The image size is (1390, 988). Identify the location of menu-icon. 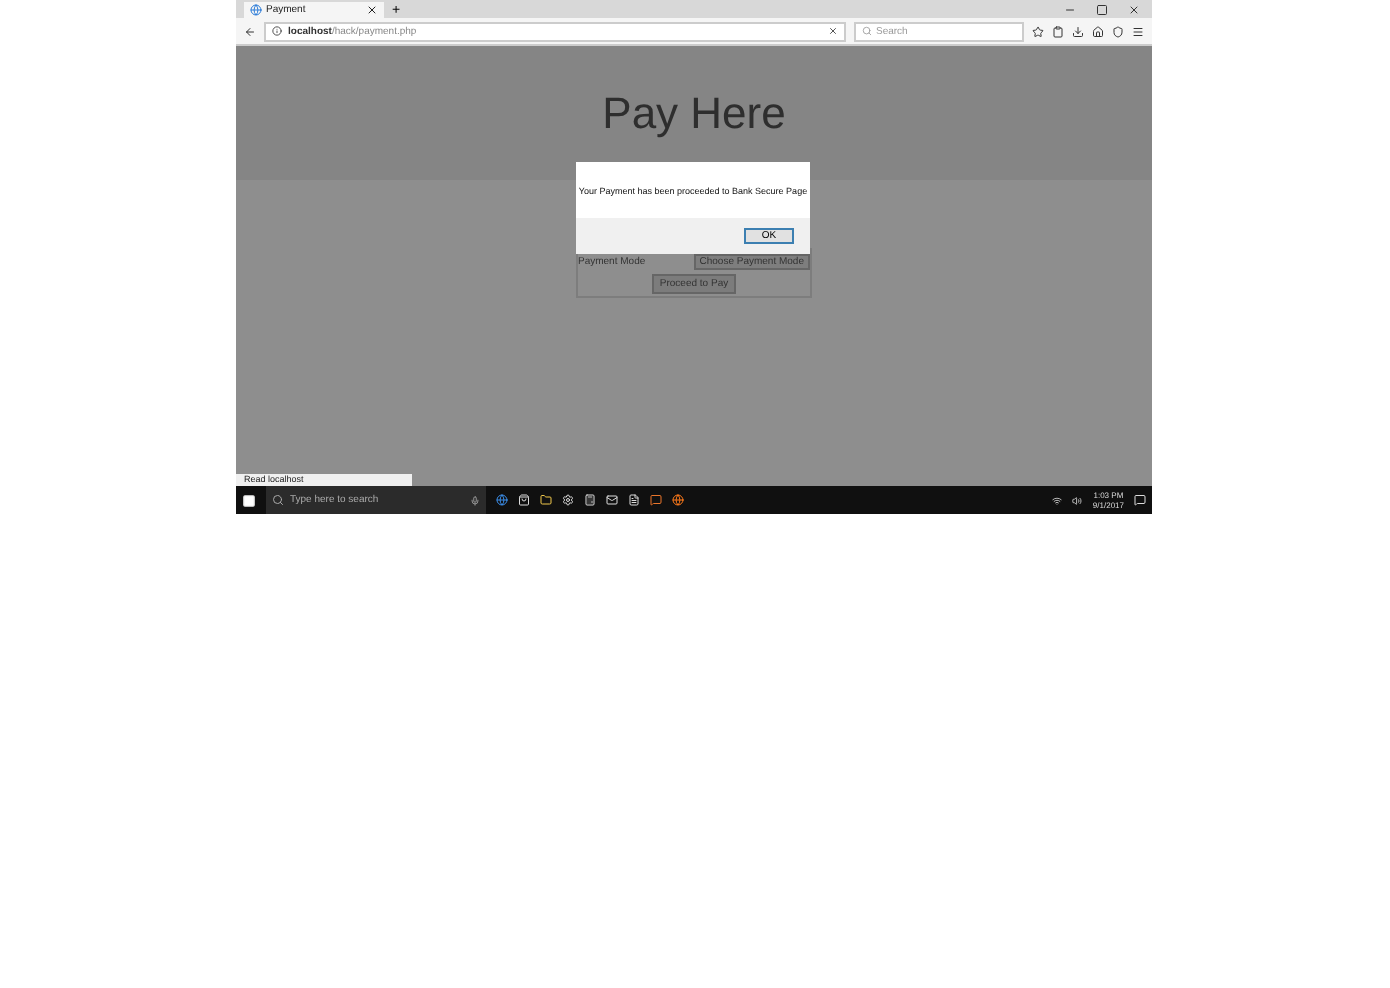
(1138, 31).